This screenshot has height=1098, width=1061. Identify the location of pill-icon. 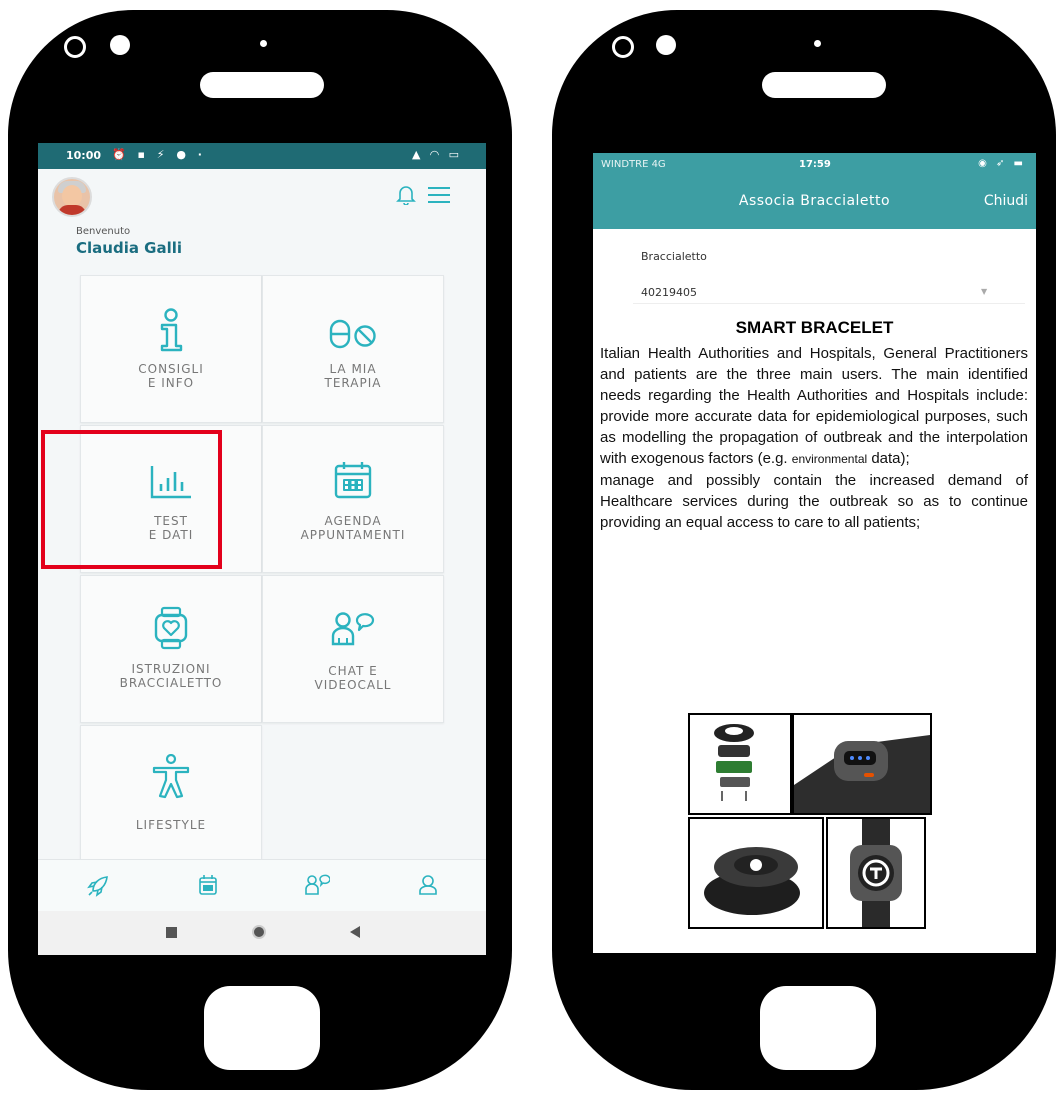
(352, 334).